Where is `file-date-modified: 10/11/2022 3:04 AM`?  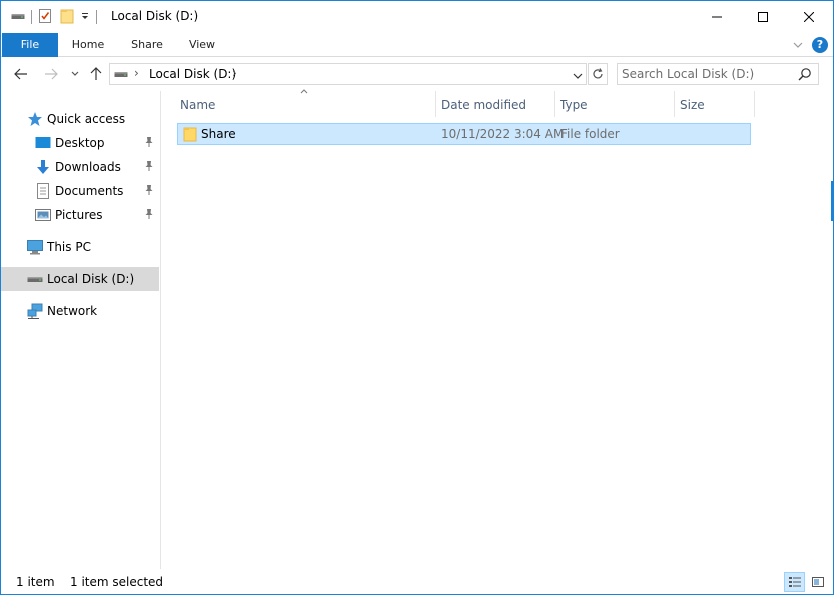 file-date-modified: 10/11/2022 3:04 AM is located at coordinates (502, 134).